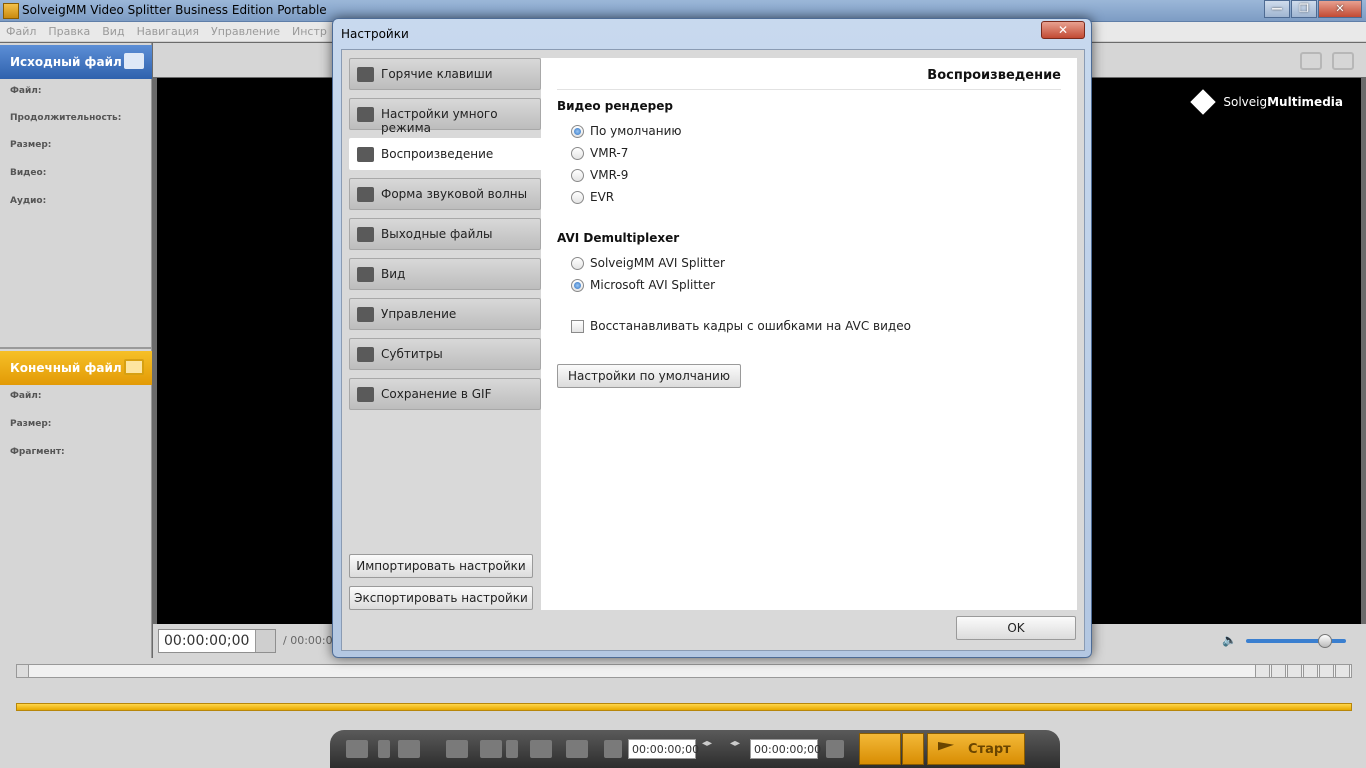 This screenshot has height=768, width=1366. I want to click on add-marker-icon, so click(357, 749).